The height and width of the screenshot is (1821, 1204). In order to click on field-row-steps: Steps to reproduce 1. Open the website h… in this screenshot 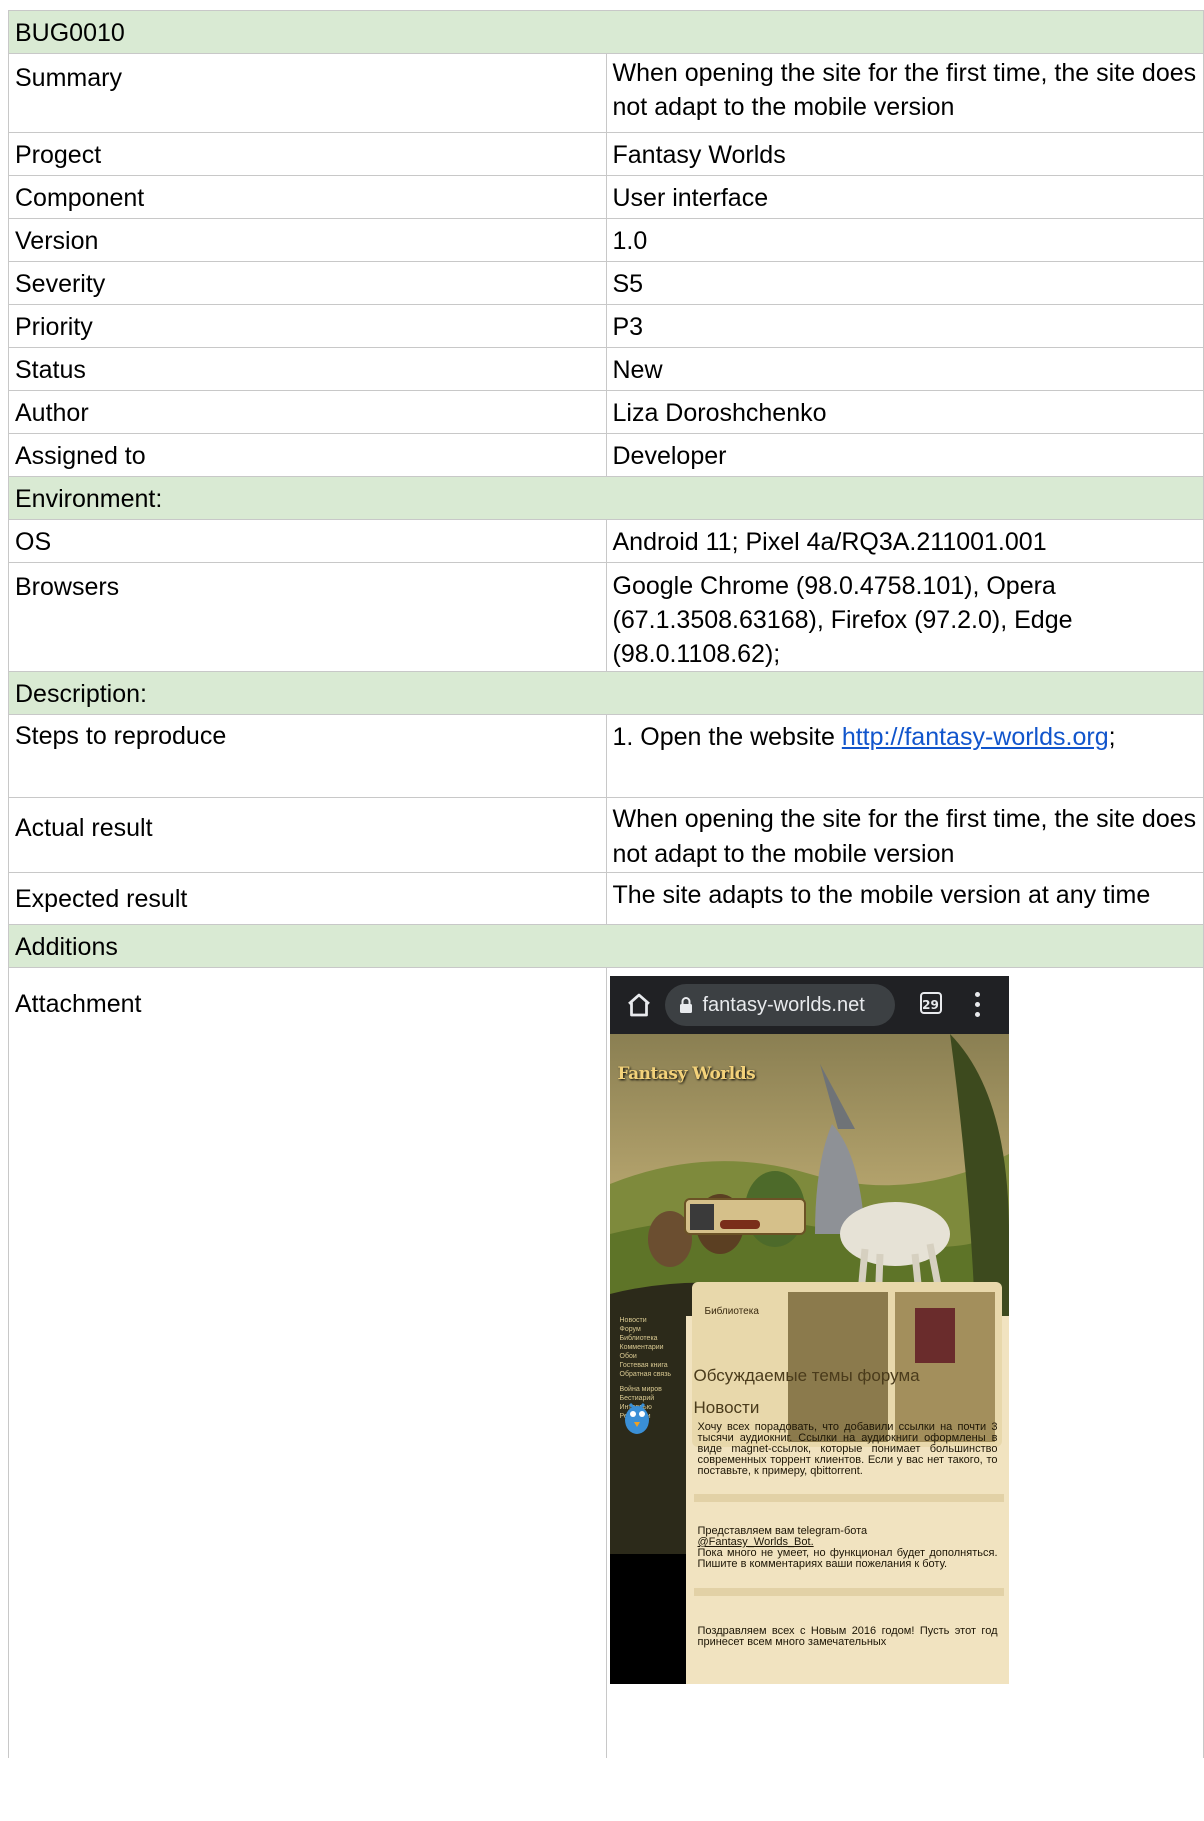, I will do `click(606, 756)`.